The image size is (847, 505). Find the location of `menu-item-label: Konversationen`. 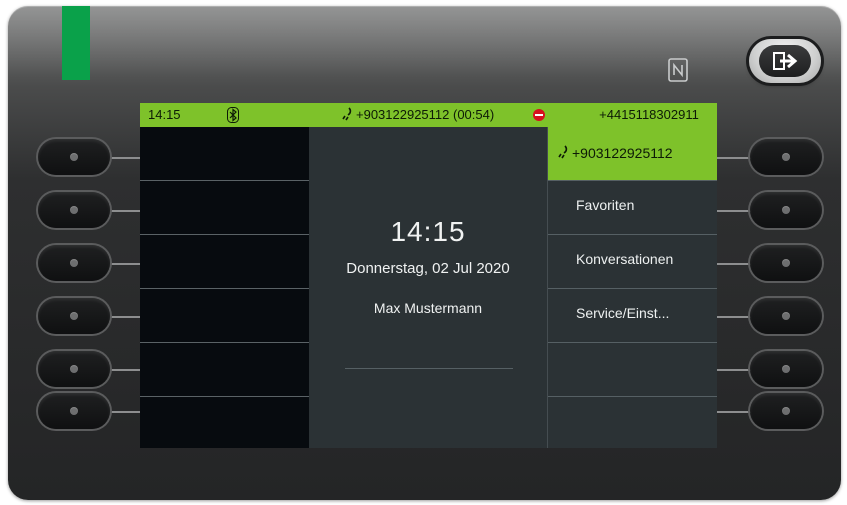

menu-item-label: Konversationen is located at coordinates (625, 259).